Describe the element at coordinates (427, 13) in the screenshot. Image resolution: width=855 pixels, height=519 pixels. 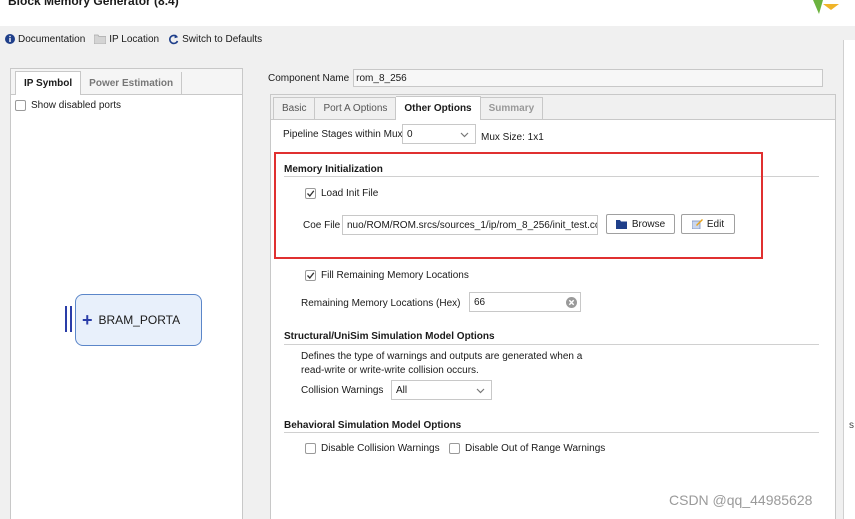
I see `title-bar: Block Memory Generator (8.4)` at that location.